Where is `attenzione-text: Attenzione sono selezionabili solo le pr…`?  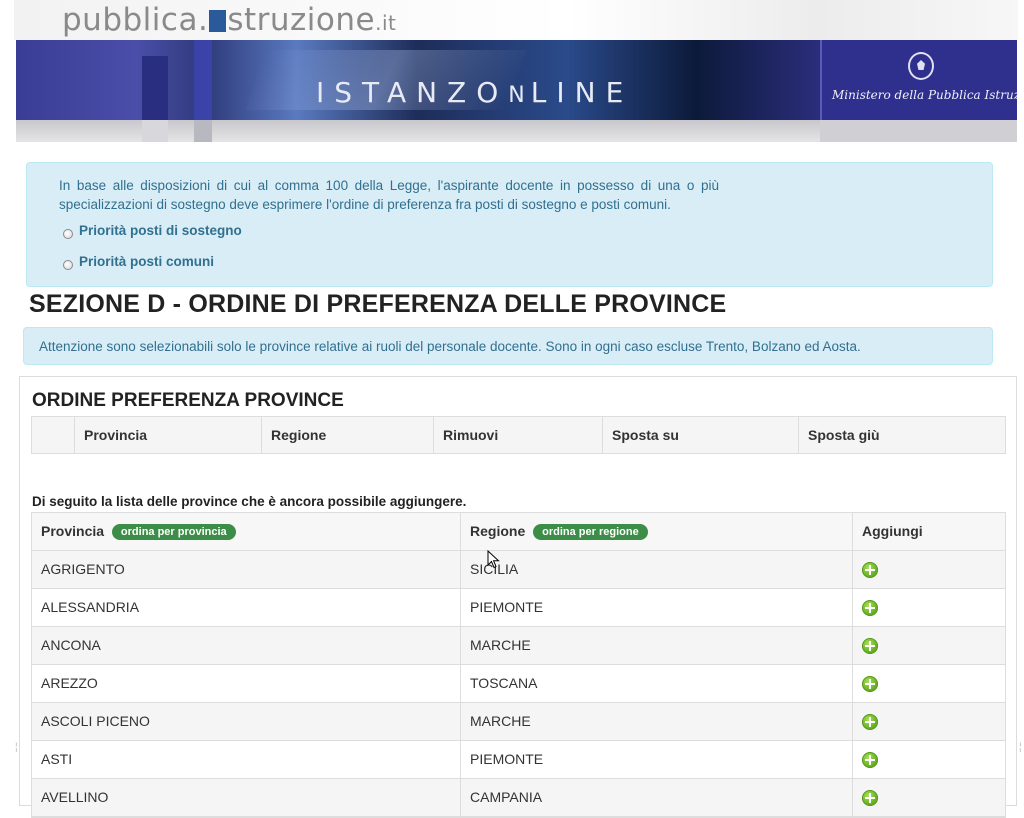 attenzione-text: Attenzione sono selezionabili solo le pr… is located at coordinates (450, 346).